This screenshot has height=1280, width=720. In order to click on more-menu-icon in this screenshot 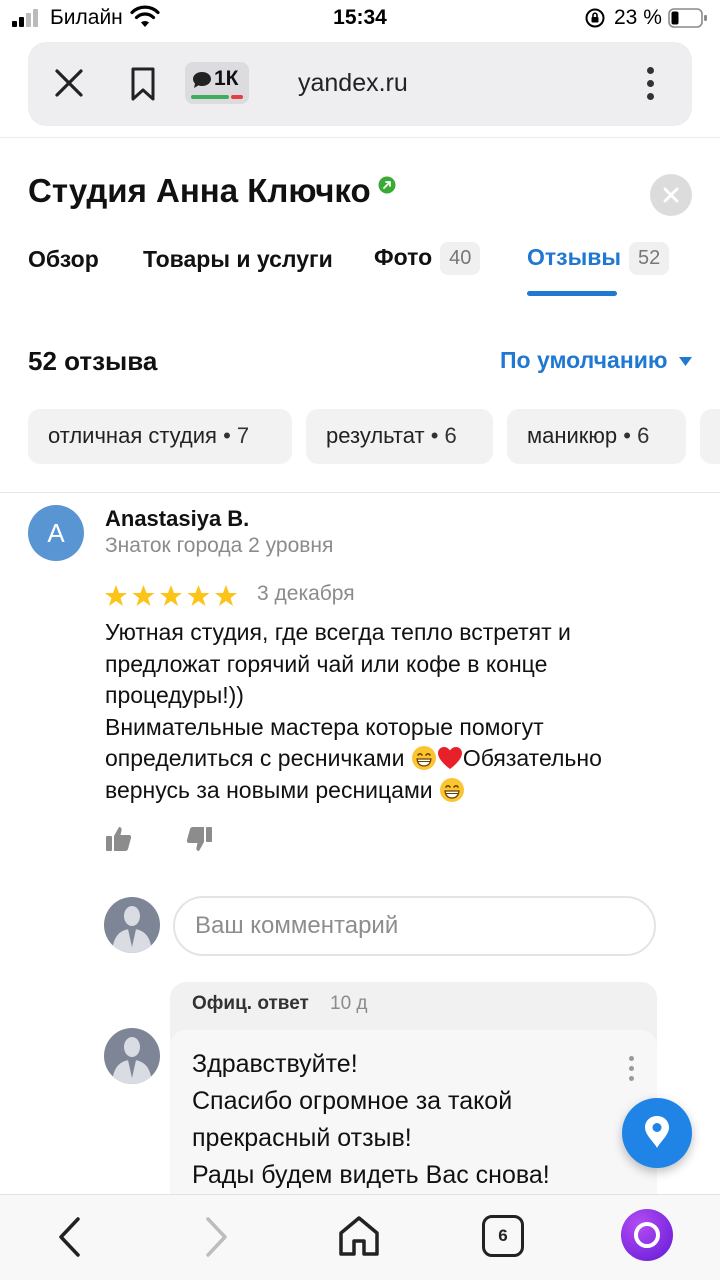, I will do `click(650, 84)`.